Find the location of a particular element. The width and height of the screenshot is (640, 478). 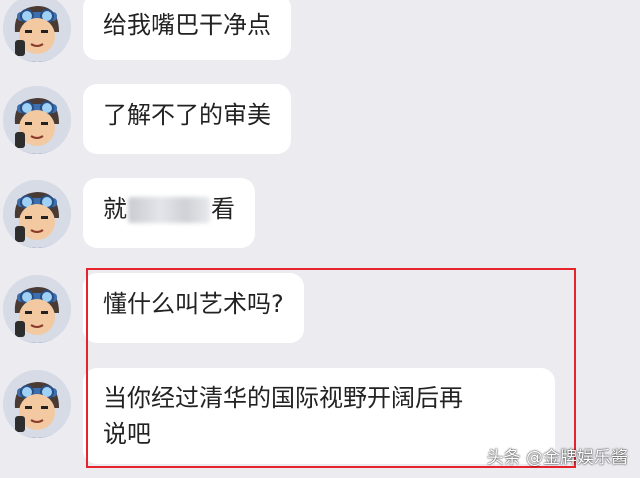

message-bubble: 就看 is located at coordinates (169, 213).